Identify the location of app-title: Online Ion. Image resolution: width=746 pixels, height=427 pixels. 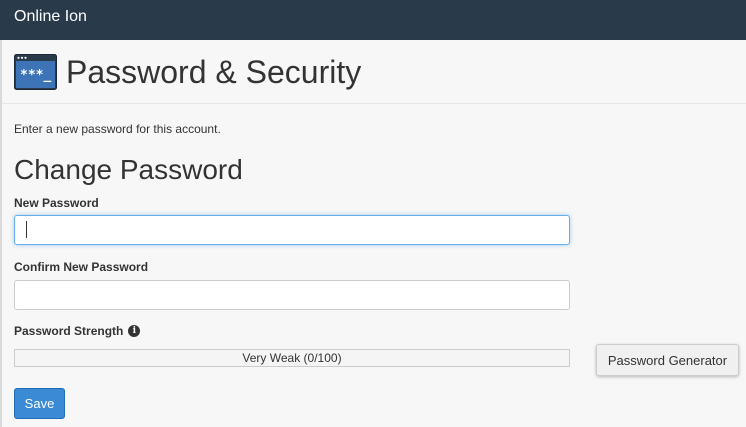
(50, 16).